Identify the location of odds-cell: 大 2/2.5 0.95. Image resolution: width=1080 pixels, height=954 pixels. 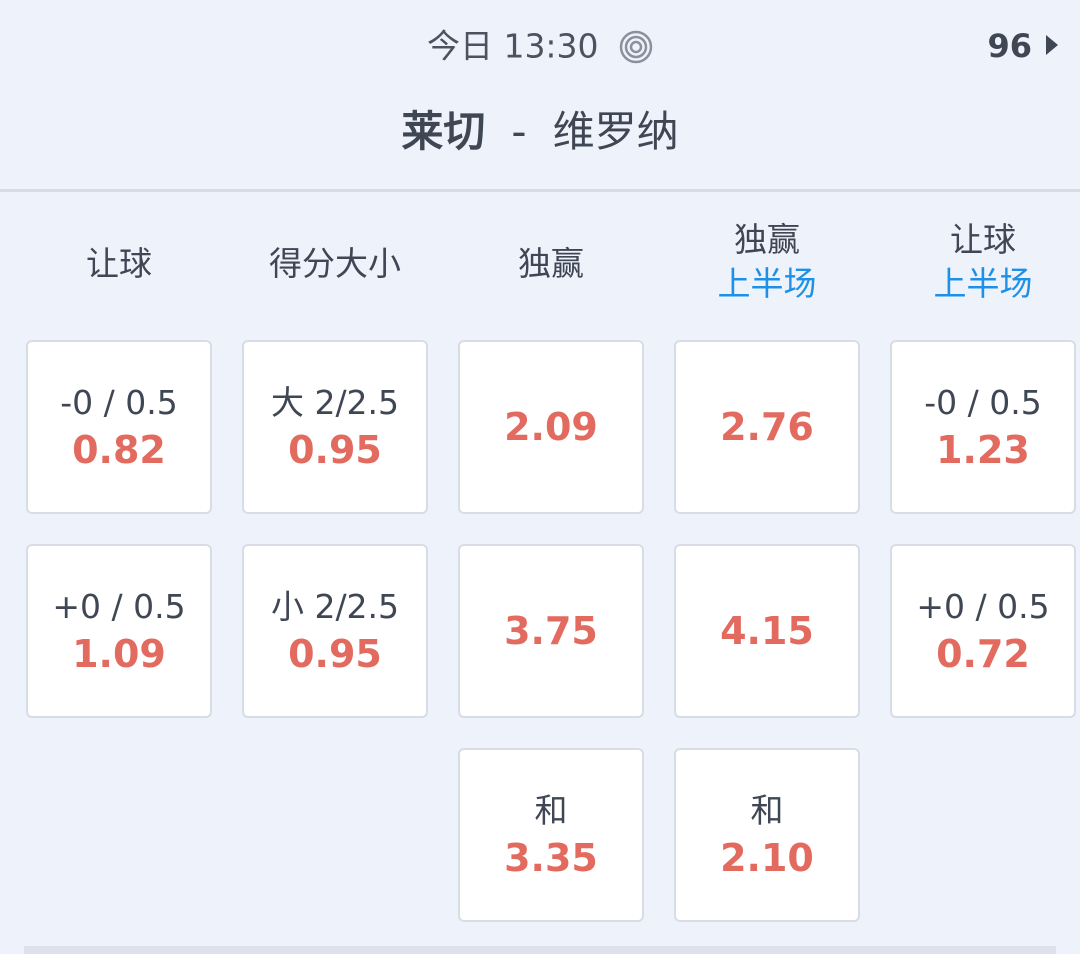
(335, 427).